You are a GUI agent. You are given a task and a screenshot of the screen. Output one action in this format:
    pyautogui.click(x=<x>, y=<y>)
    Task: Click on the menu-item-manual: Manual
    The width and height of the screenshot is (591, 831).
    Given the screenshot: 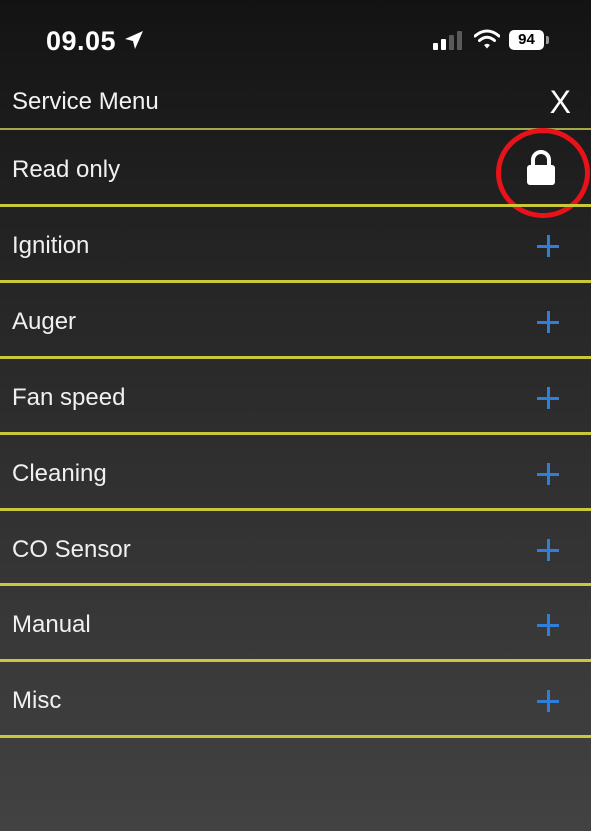 What is the action you would take?
    pyautogui.click(x=295, y=625)
    